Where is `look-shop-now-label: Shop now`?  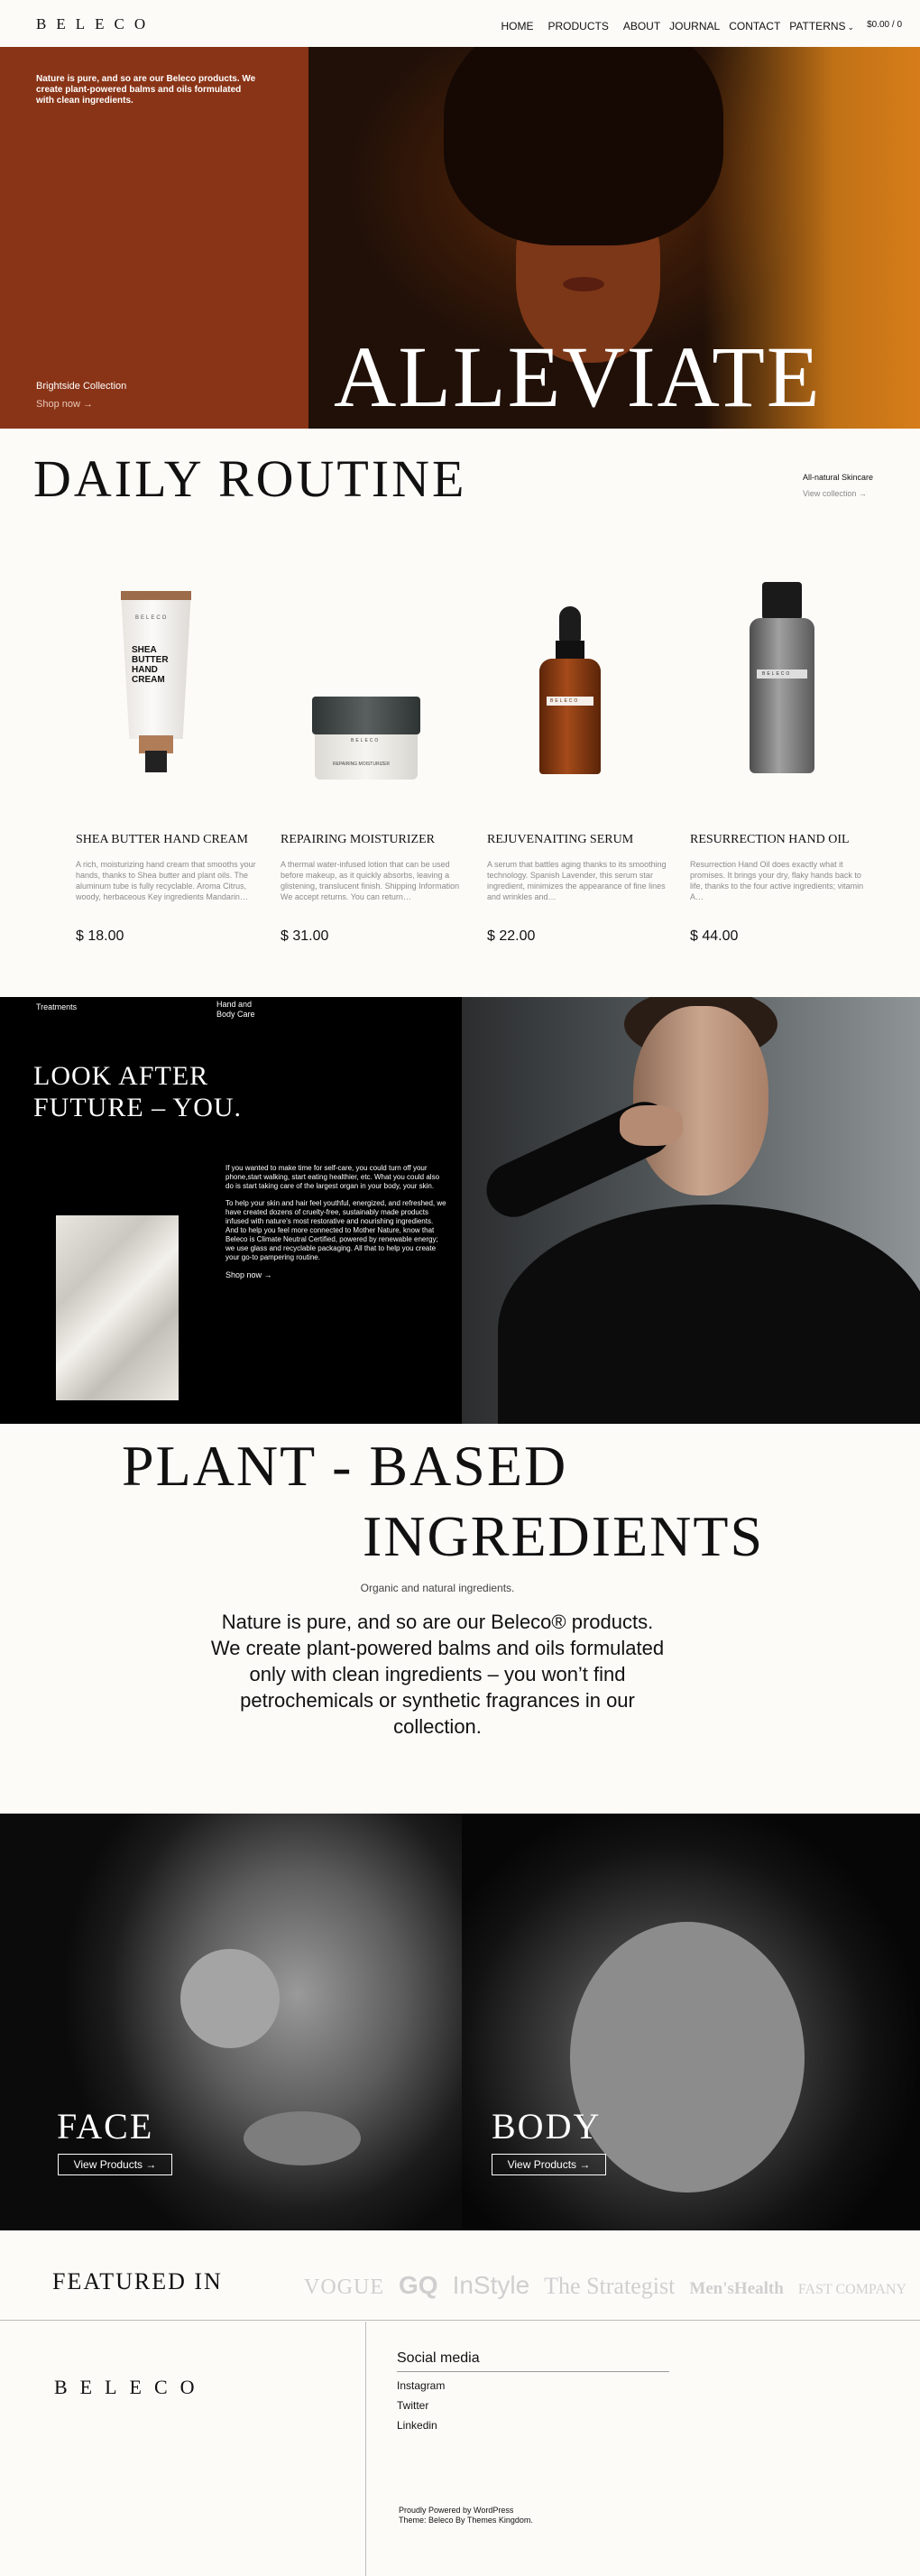 look-shop-now-label: Shop now is located at coordinates (243, 1274).